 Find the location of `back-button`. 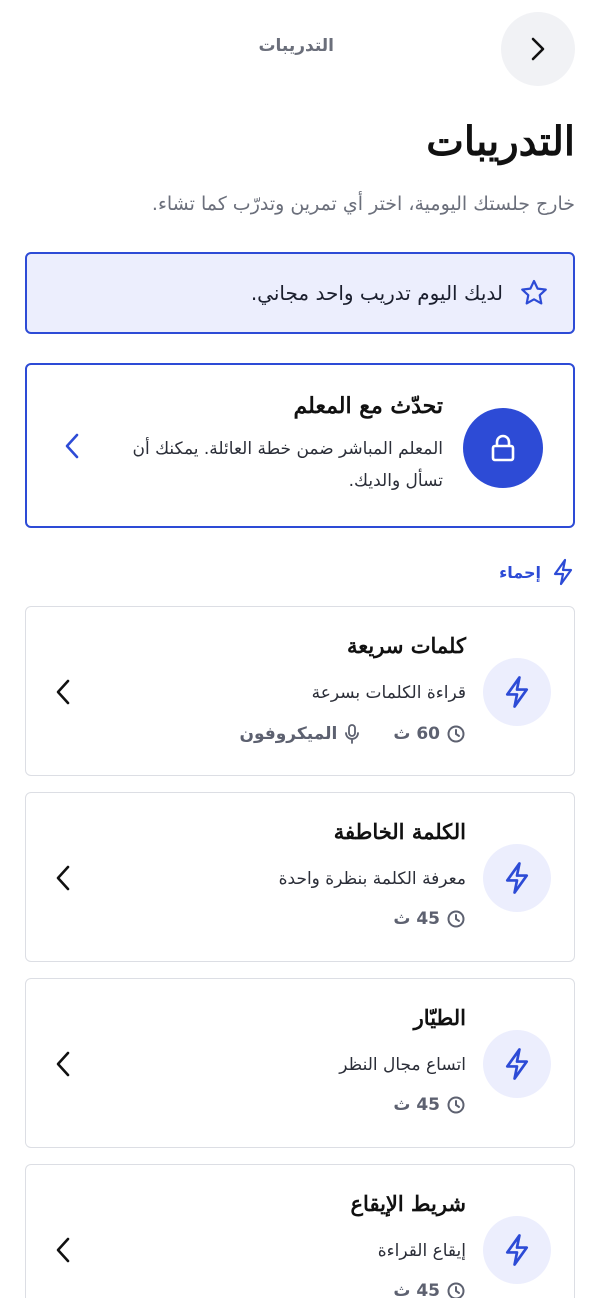

back-button is located at coordinates (538, 49).